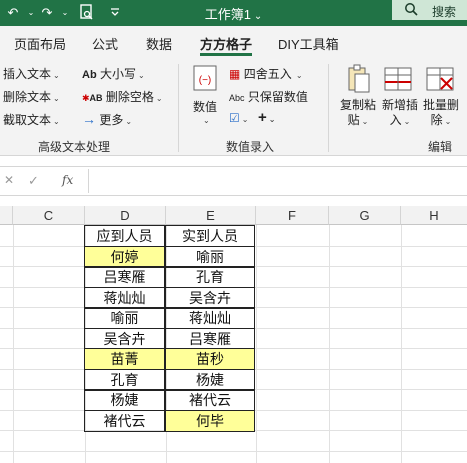  What do you see at coordinates (33, 181) in the screenshot?
I see `confirm-icon: ✓` at bounding box center [33, 181].